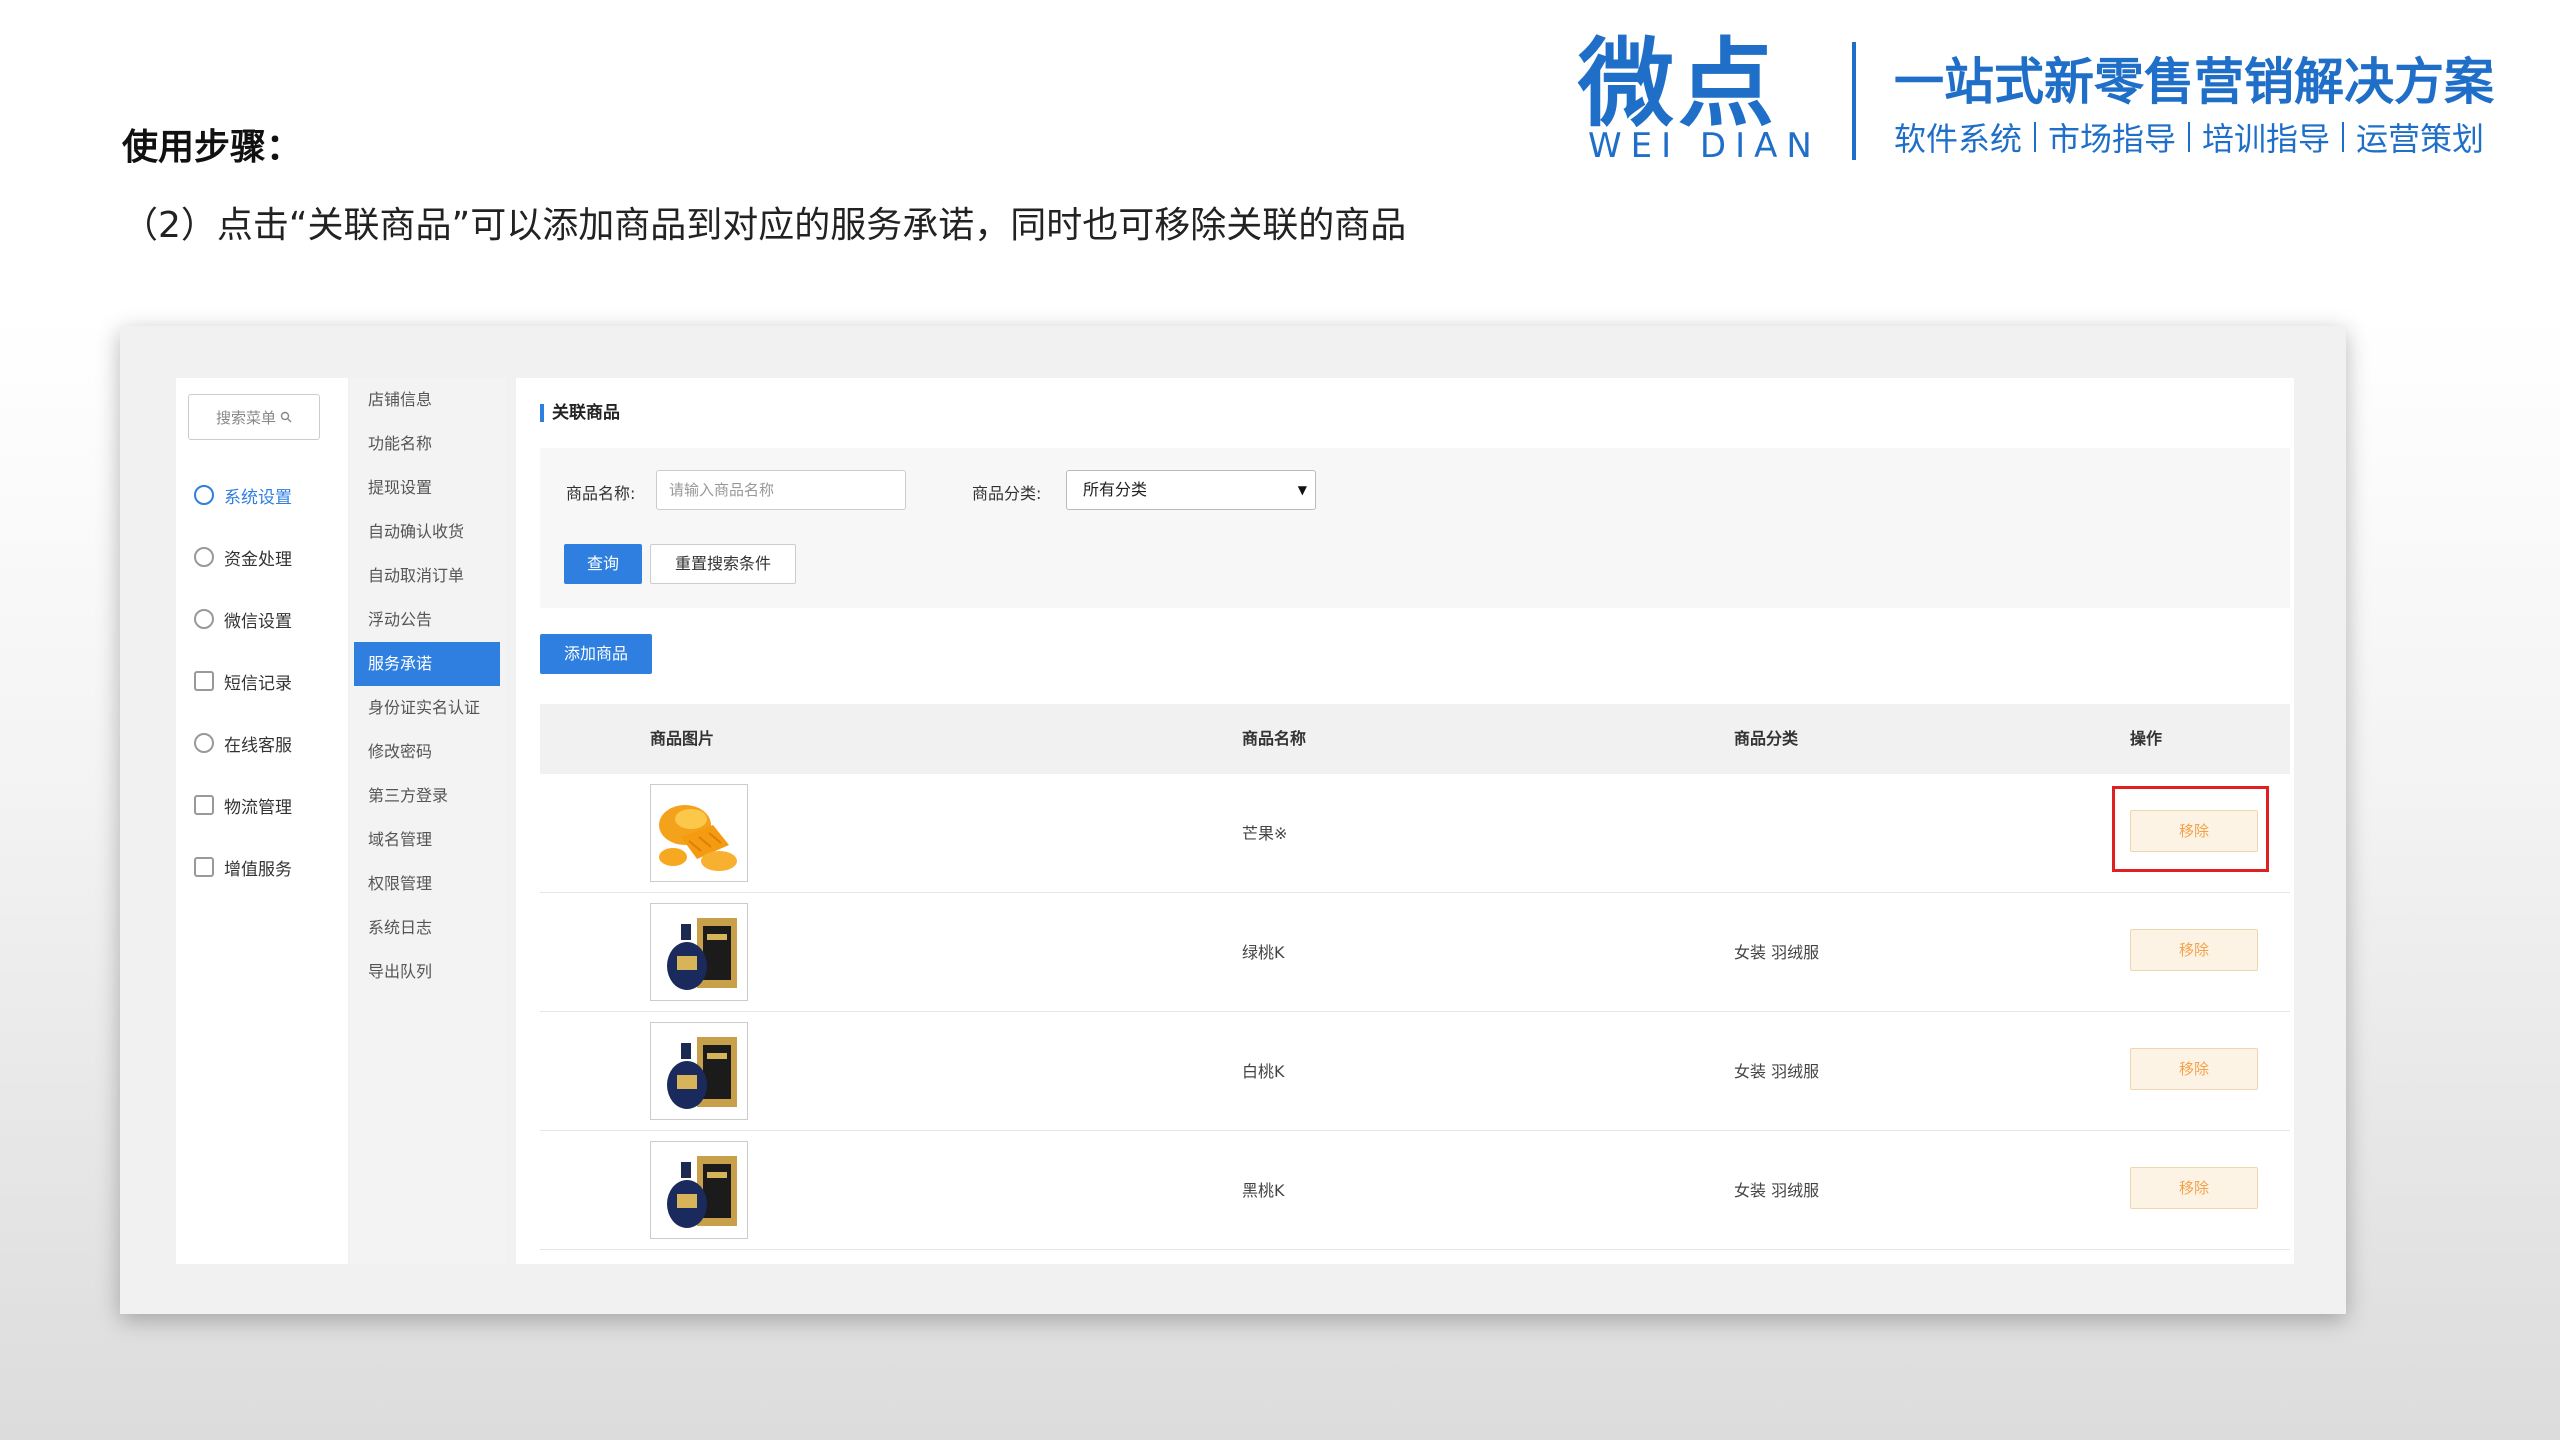  I want to click on submenu-item: 身份证实名认证, so click(428, 708).